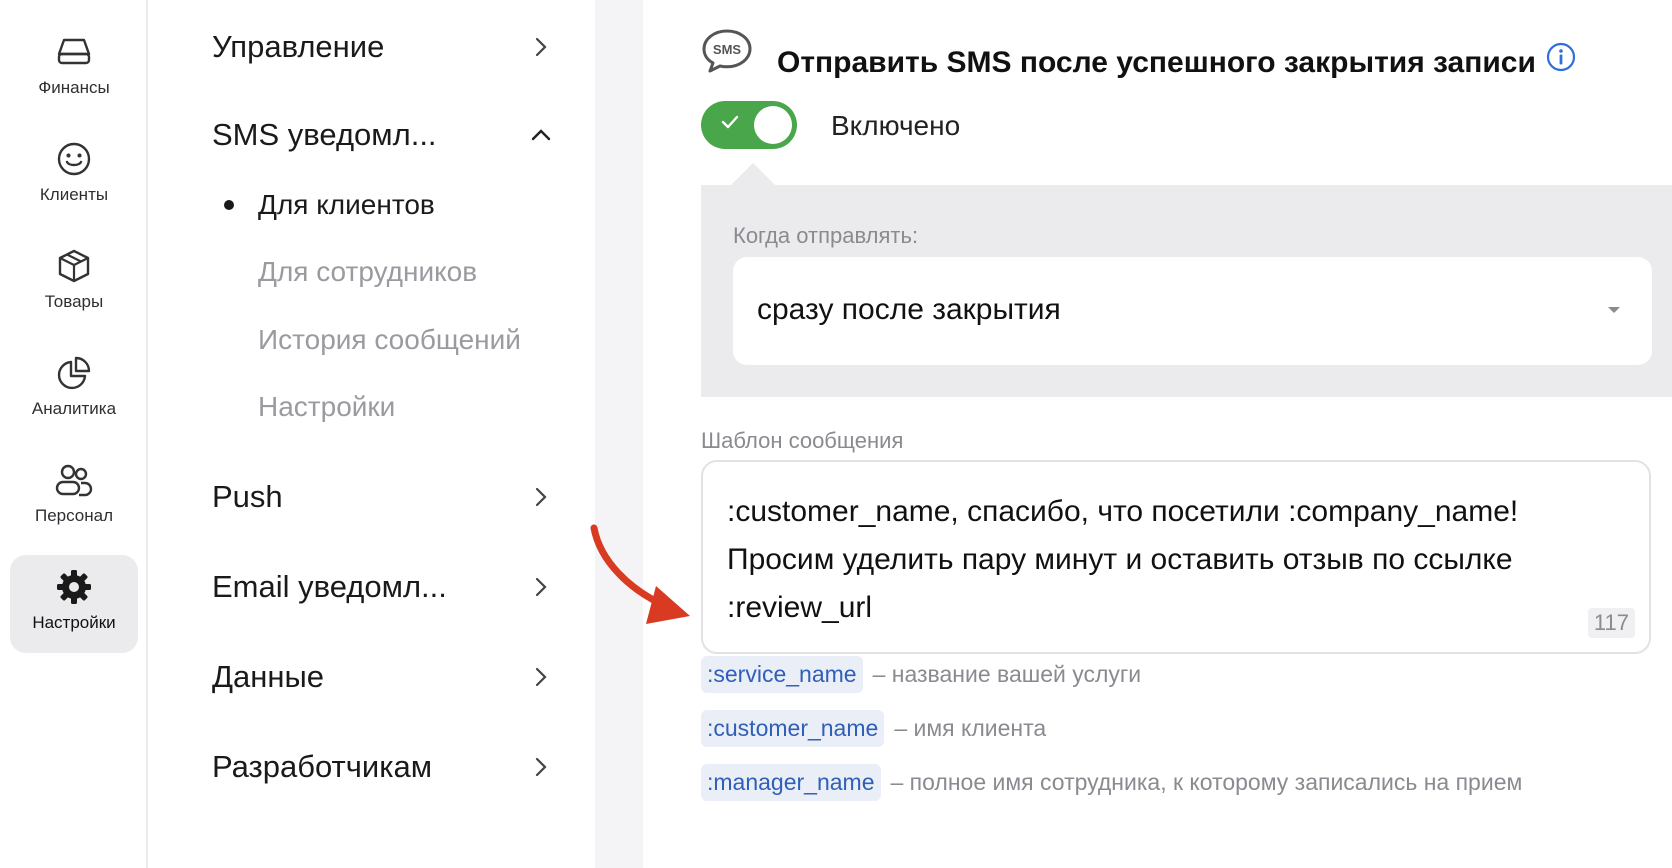  I want to click on rail-item-label: Клиенты, so click(74, 194).